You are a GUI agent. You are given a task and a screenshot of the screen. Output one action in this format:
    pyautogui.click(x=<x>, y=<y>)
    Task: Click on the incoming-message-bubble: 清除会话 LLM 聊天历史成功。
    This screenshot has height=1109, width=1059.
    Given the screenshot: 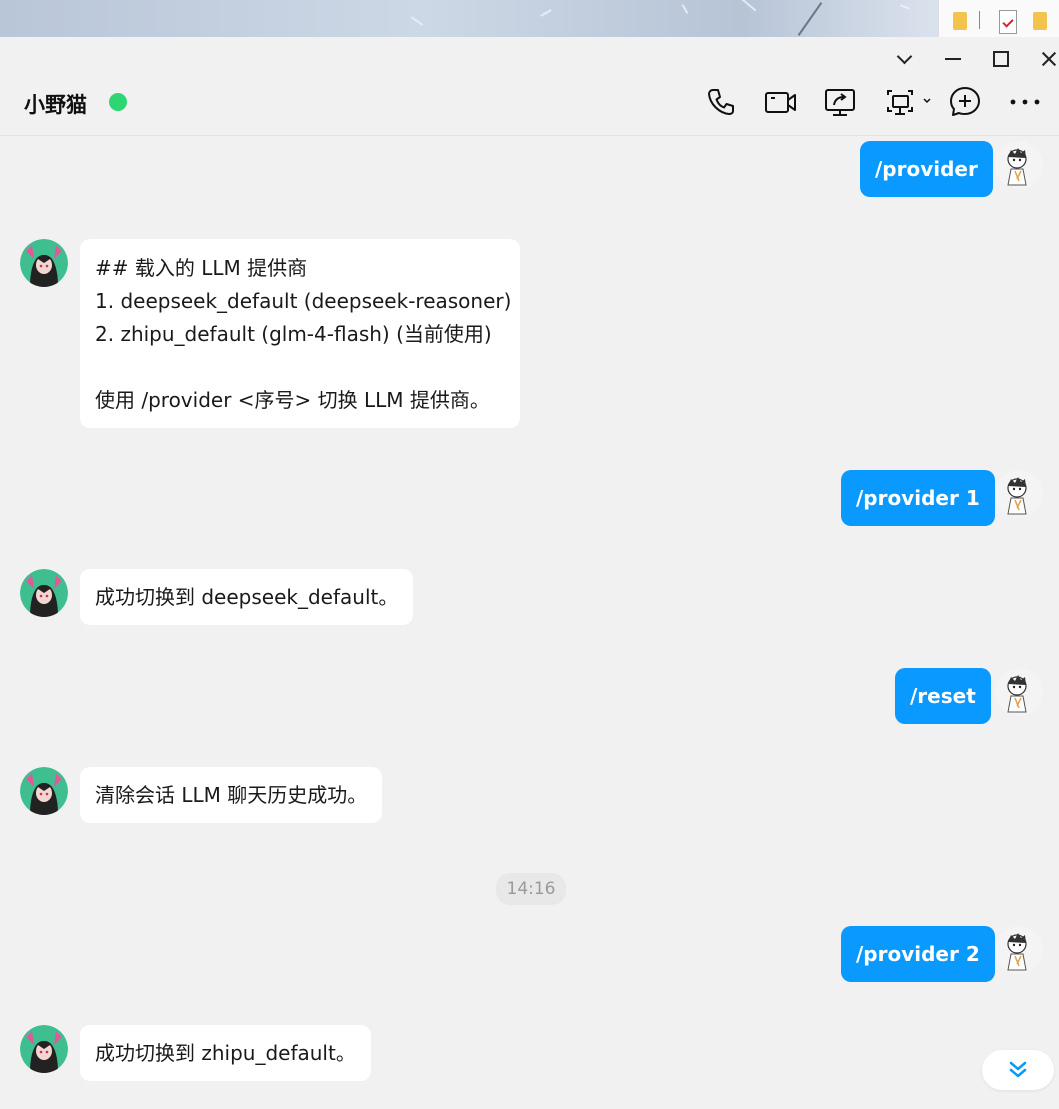 What is the action you would take?
    pyautogui.click(x=231, y=795)
    